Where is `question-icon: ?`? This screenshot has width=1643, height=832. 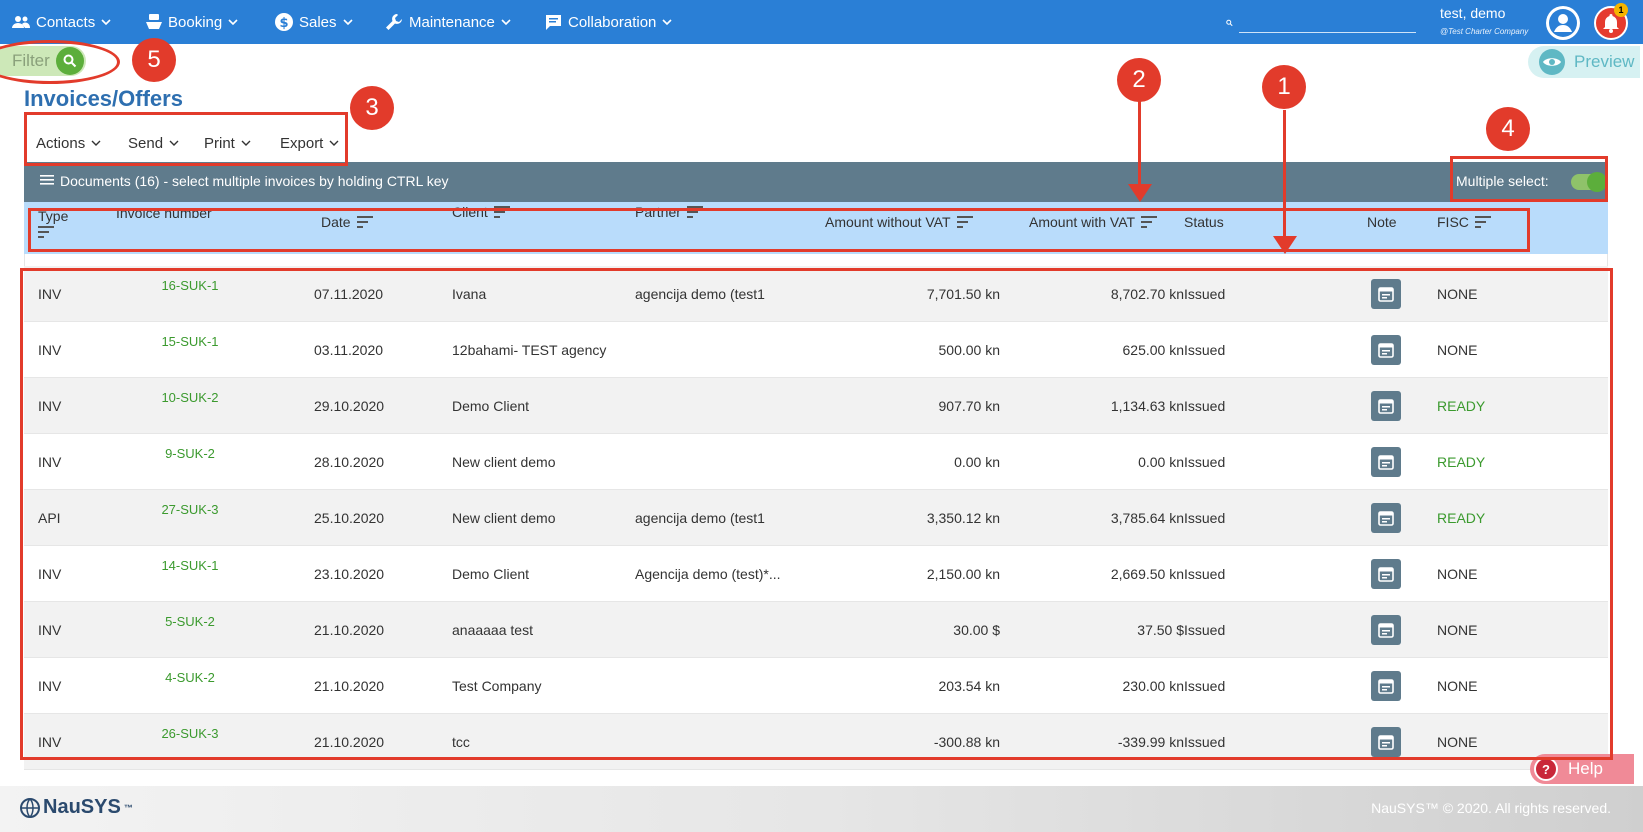 question-icon: ? is located at coordinates (1546, 769).